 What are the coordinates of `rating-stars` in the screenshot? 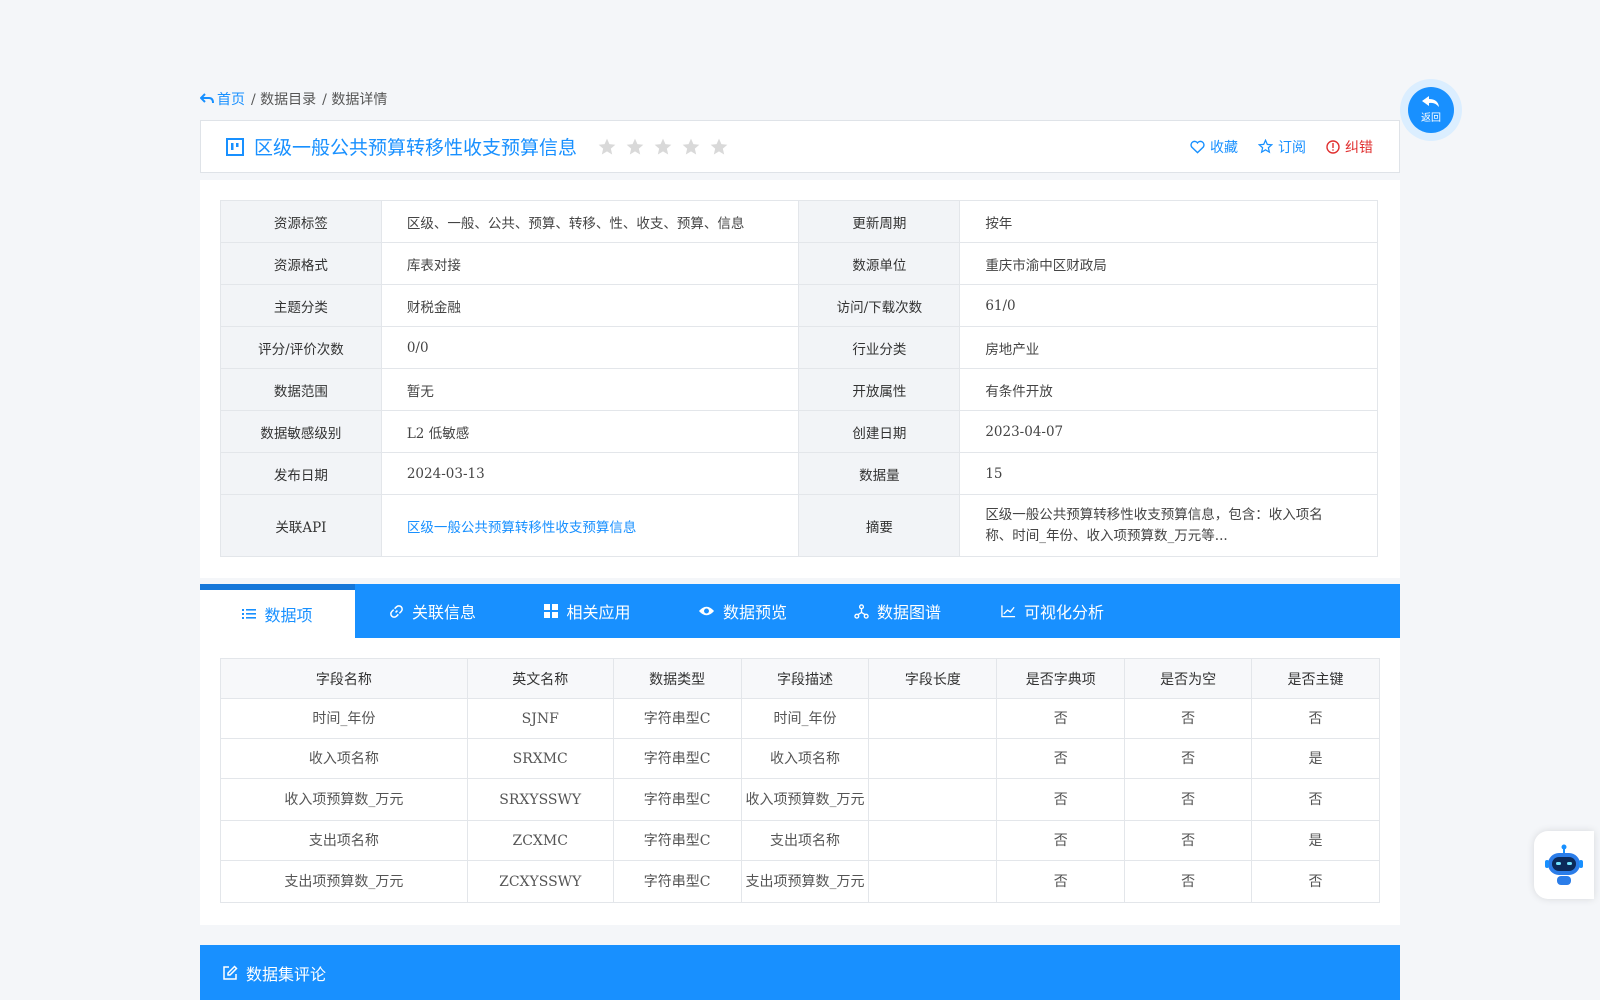 It's located at (663, 147).